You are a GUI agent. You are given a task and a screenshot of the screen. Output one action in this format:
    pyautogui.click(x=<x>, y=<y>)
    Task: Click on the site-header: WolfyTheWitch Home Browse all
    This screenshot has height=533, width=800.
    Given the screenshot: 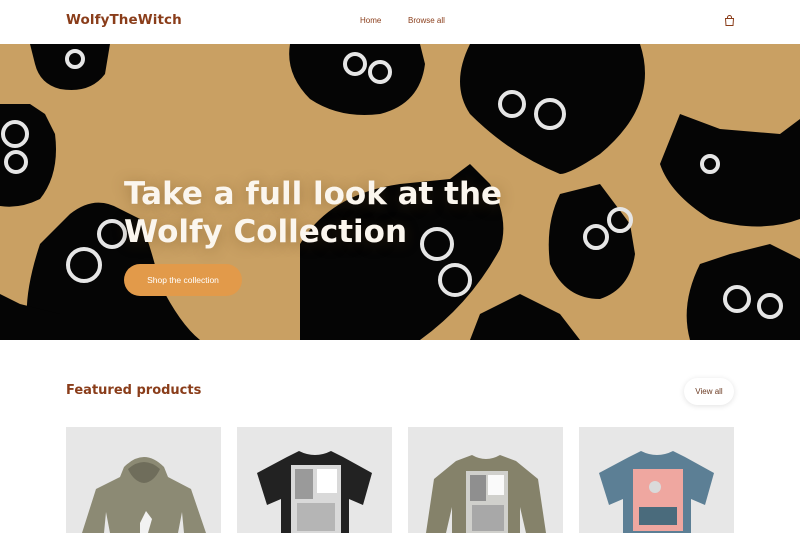 What is the action you would take?
    pyautogui.click(x=400, y=22)
    